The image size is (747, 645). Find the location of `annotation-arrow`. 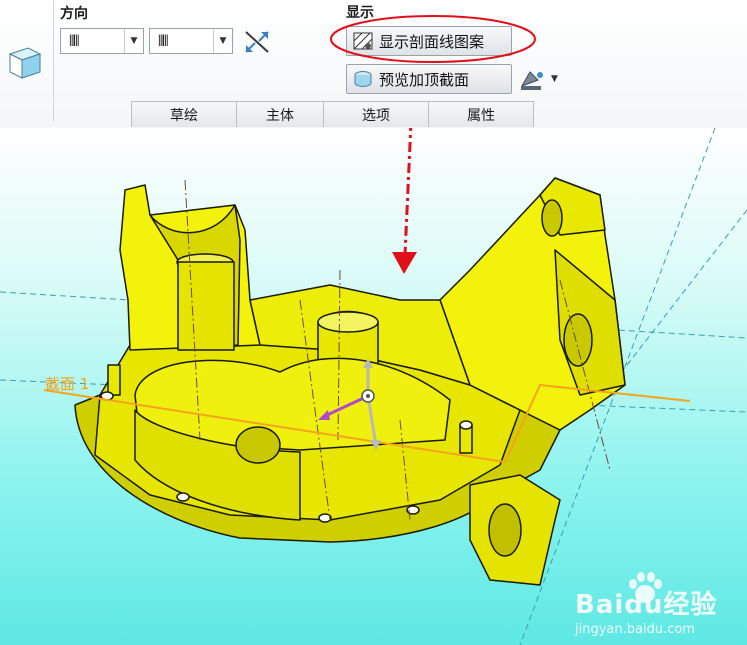

annotation-arrow is located at coordinates (408, 192).